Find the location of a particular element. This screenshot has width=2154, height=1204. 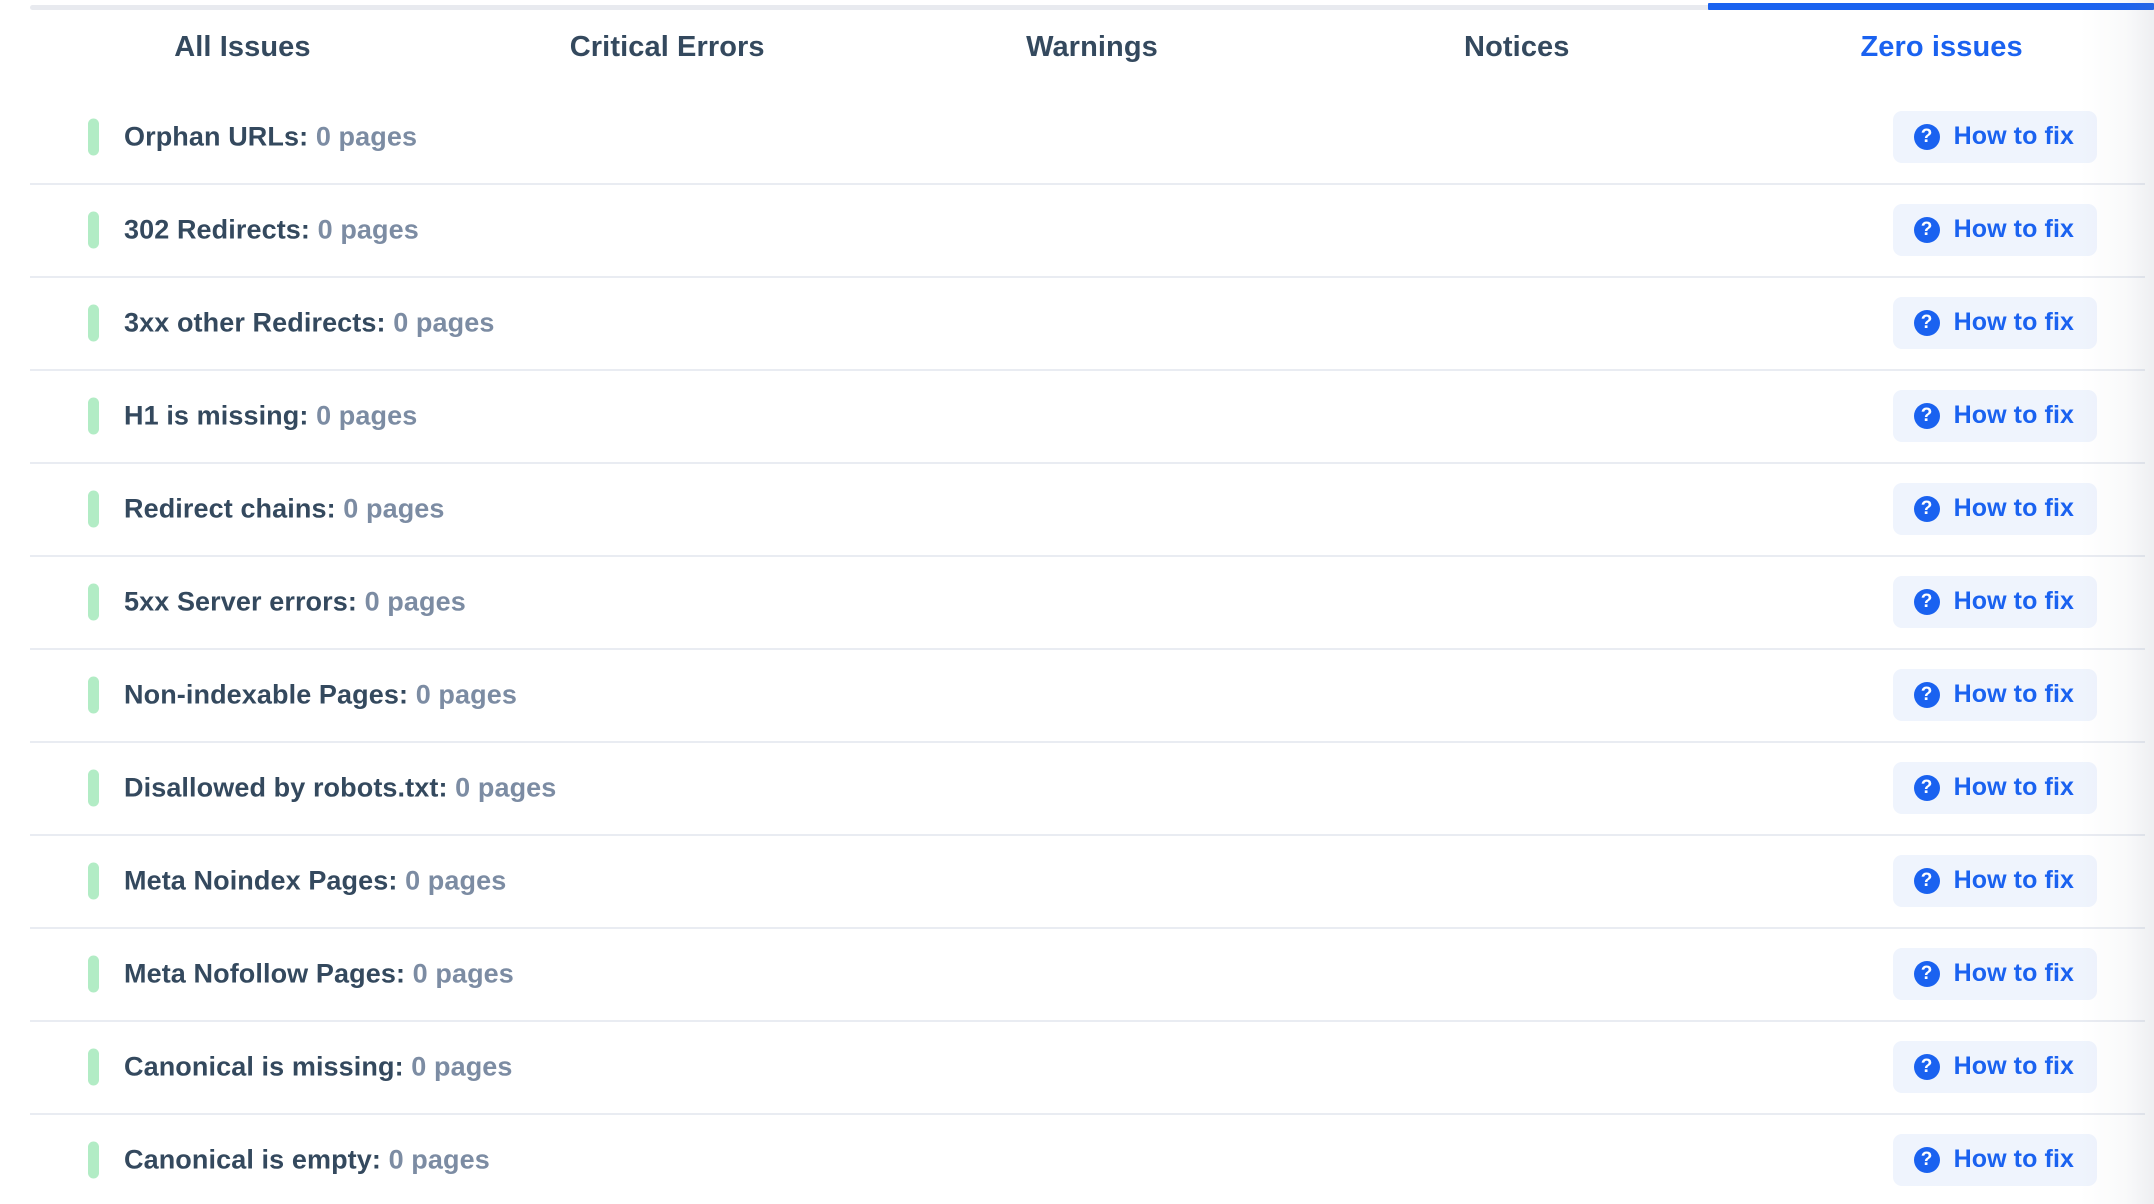

issue-label: Meta Nofollow Pages: 0 pages is located at coordinates (319, 973).